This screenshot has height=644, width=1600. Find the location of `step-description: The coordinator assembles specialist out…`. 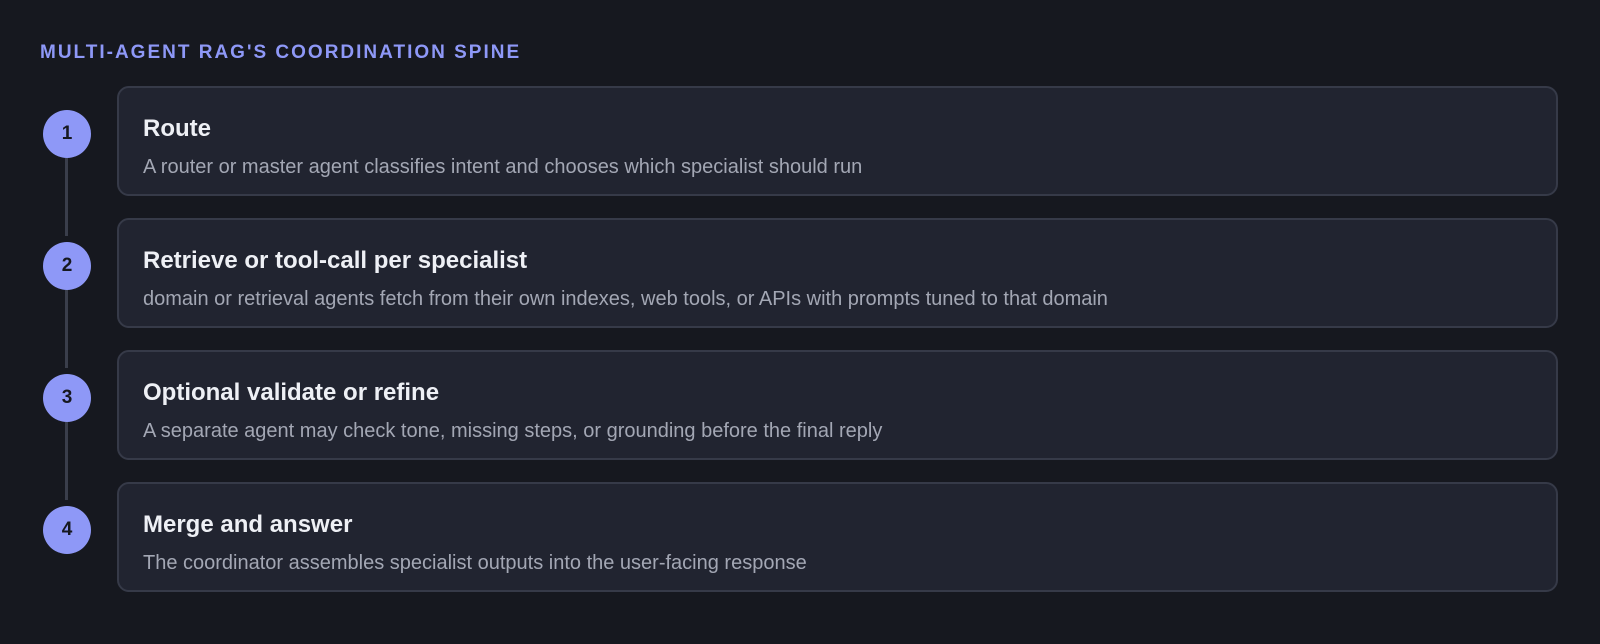

step-description: The coordinator assembles specialist out… is located at coordinates (475, 563).